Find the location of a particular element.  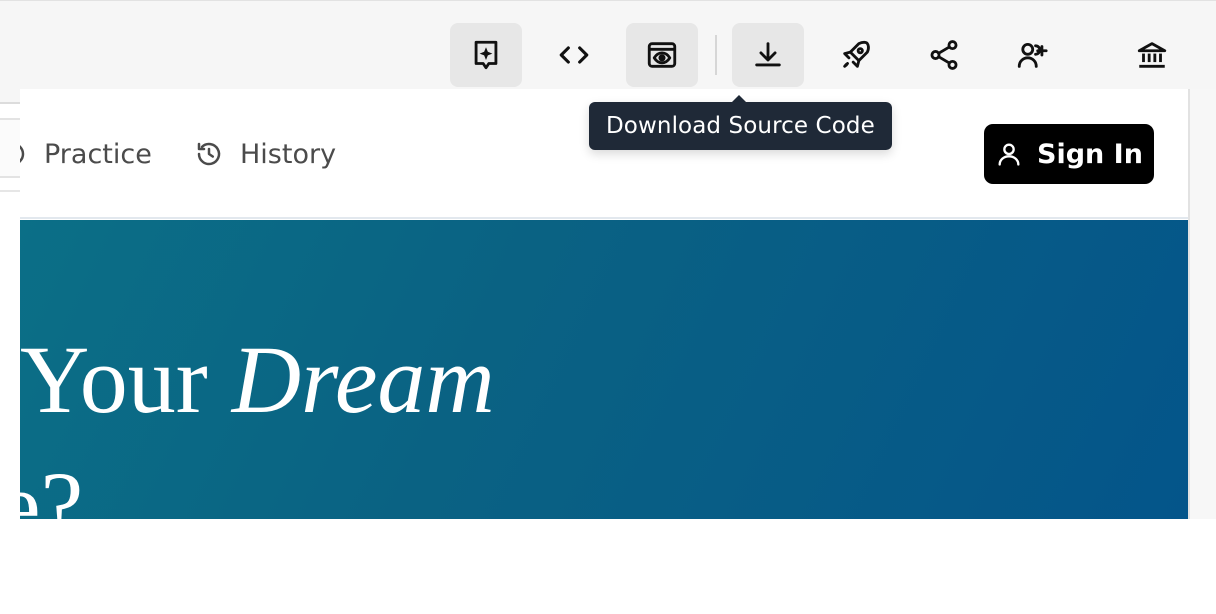

invite-user-button is located at coordinates (1032, 55).